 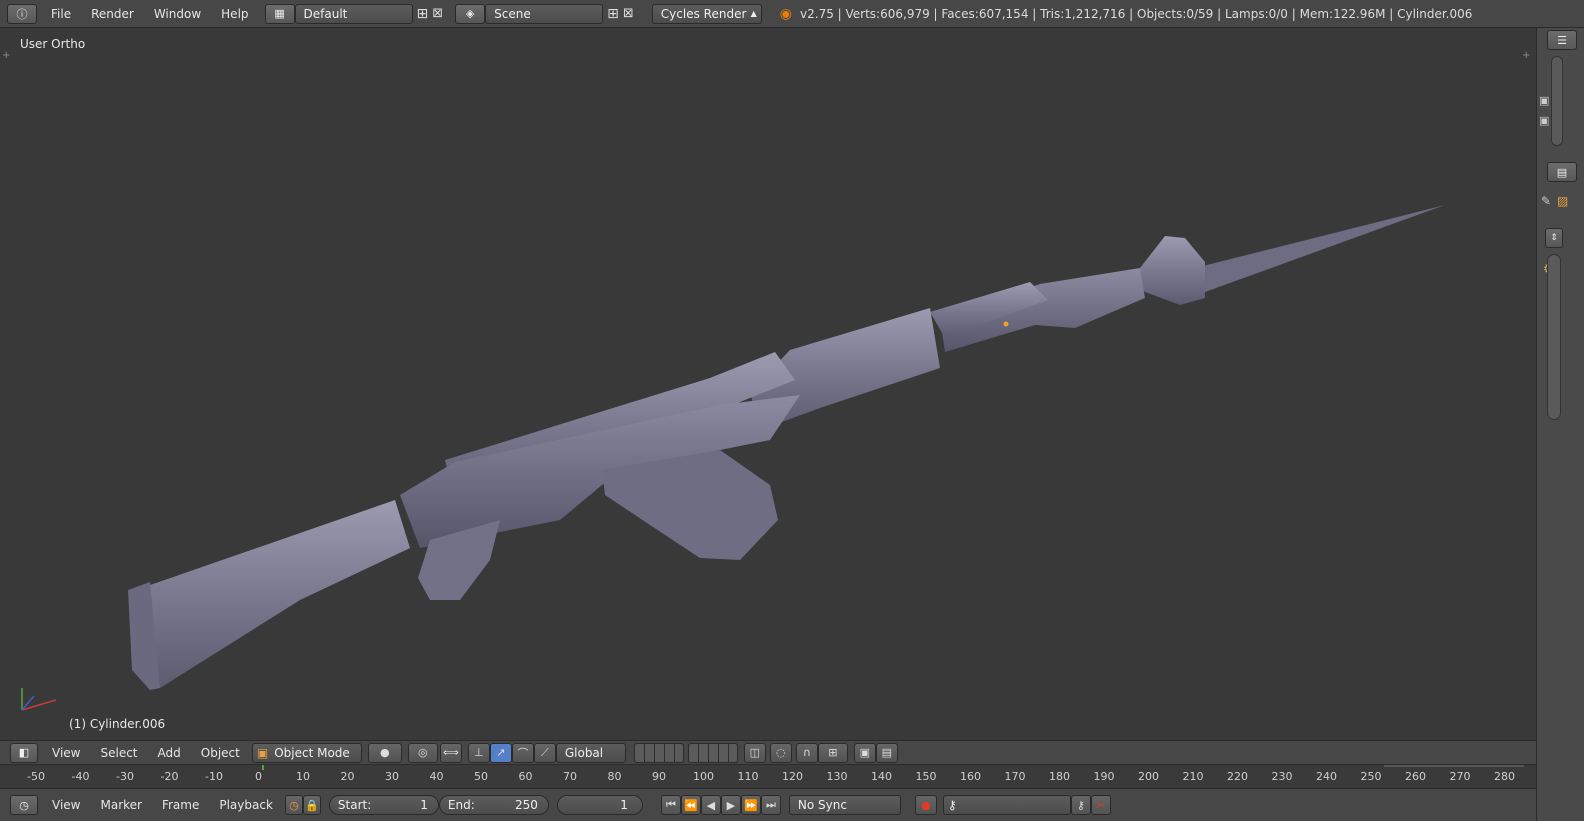 I want to click on scene-icon: ◈, so click(x=470, y=13).